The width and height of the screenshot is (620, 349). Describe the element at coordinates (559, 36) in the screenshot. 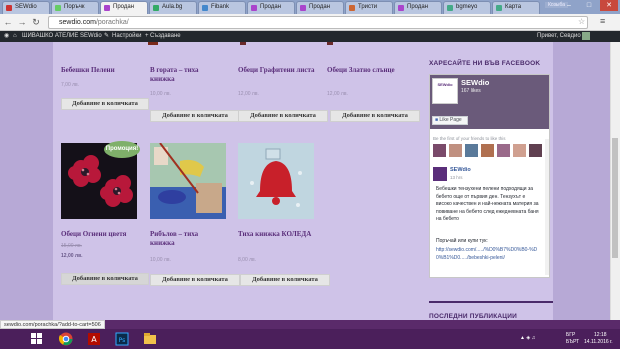

I see `admin-greeting: Привет, Севдио` at that location.